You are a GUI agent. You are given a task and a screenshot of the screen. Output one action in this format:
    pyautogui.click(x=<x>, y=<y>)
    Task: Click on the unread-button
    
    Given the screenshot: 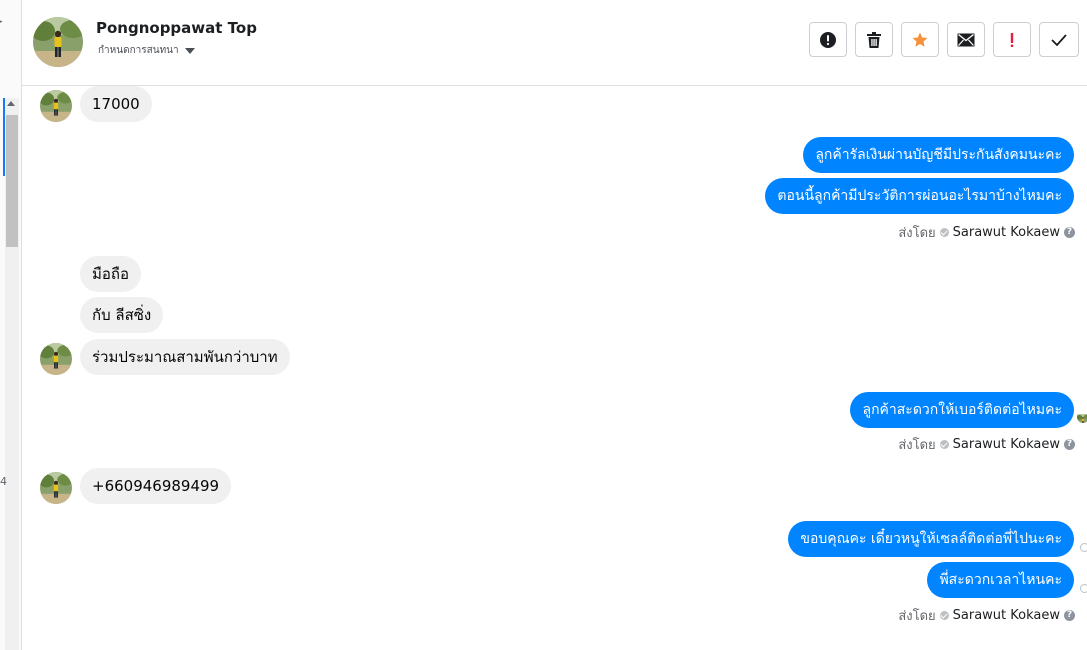 What is the action you would take?
    pyautogui.click(x=966, y=39)
    